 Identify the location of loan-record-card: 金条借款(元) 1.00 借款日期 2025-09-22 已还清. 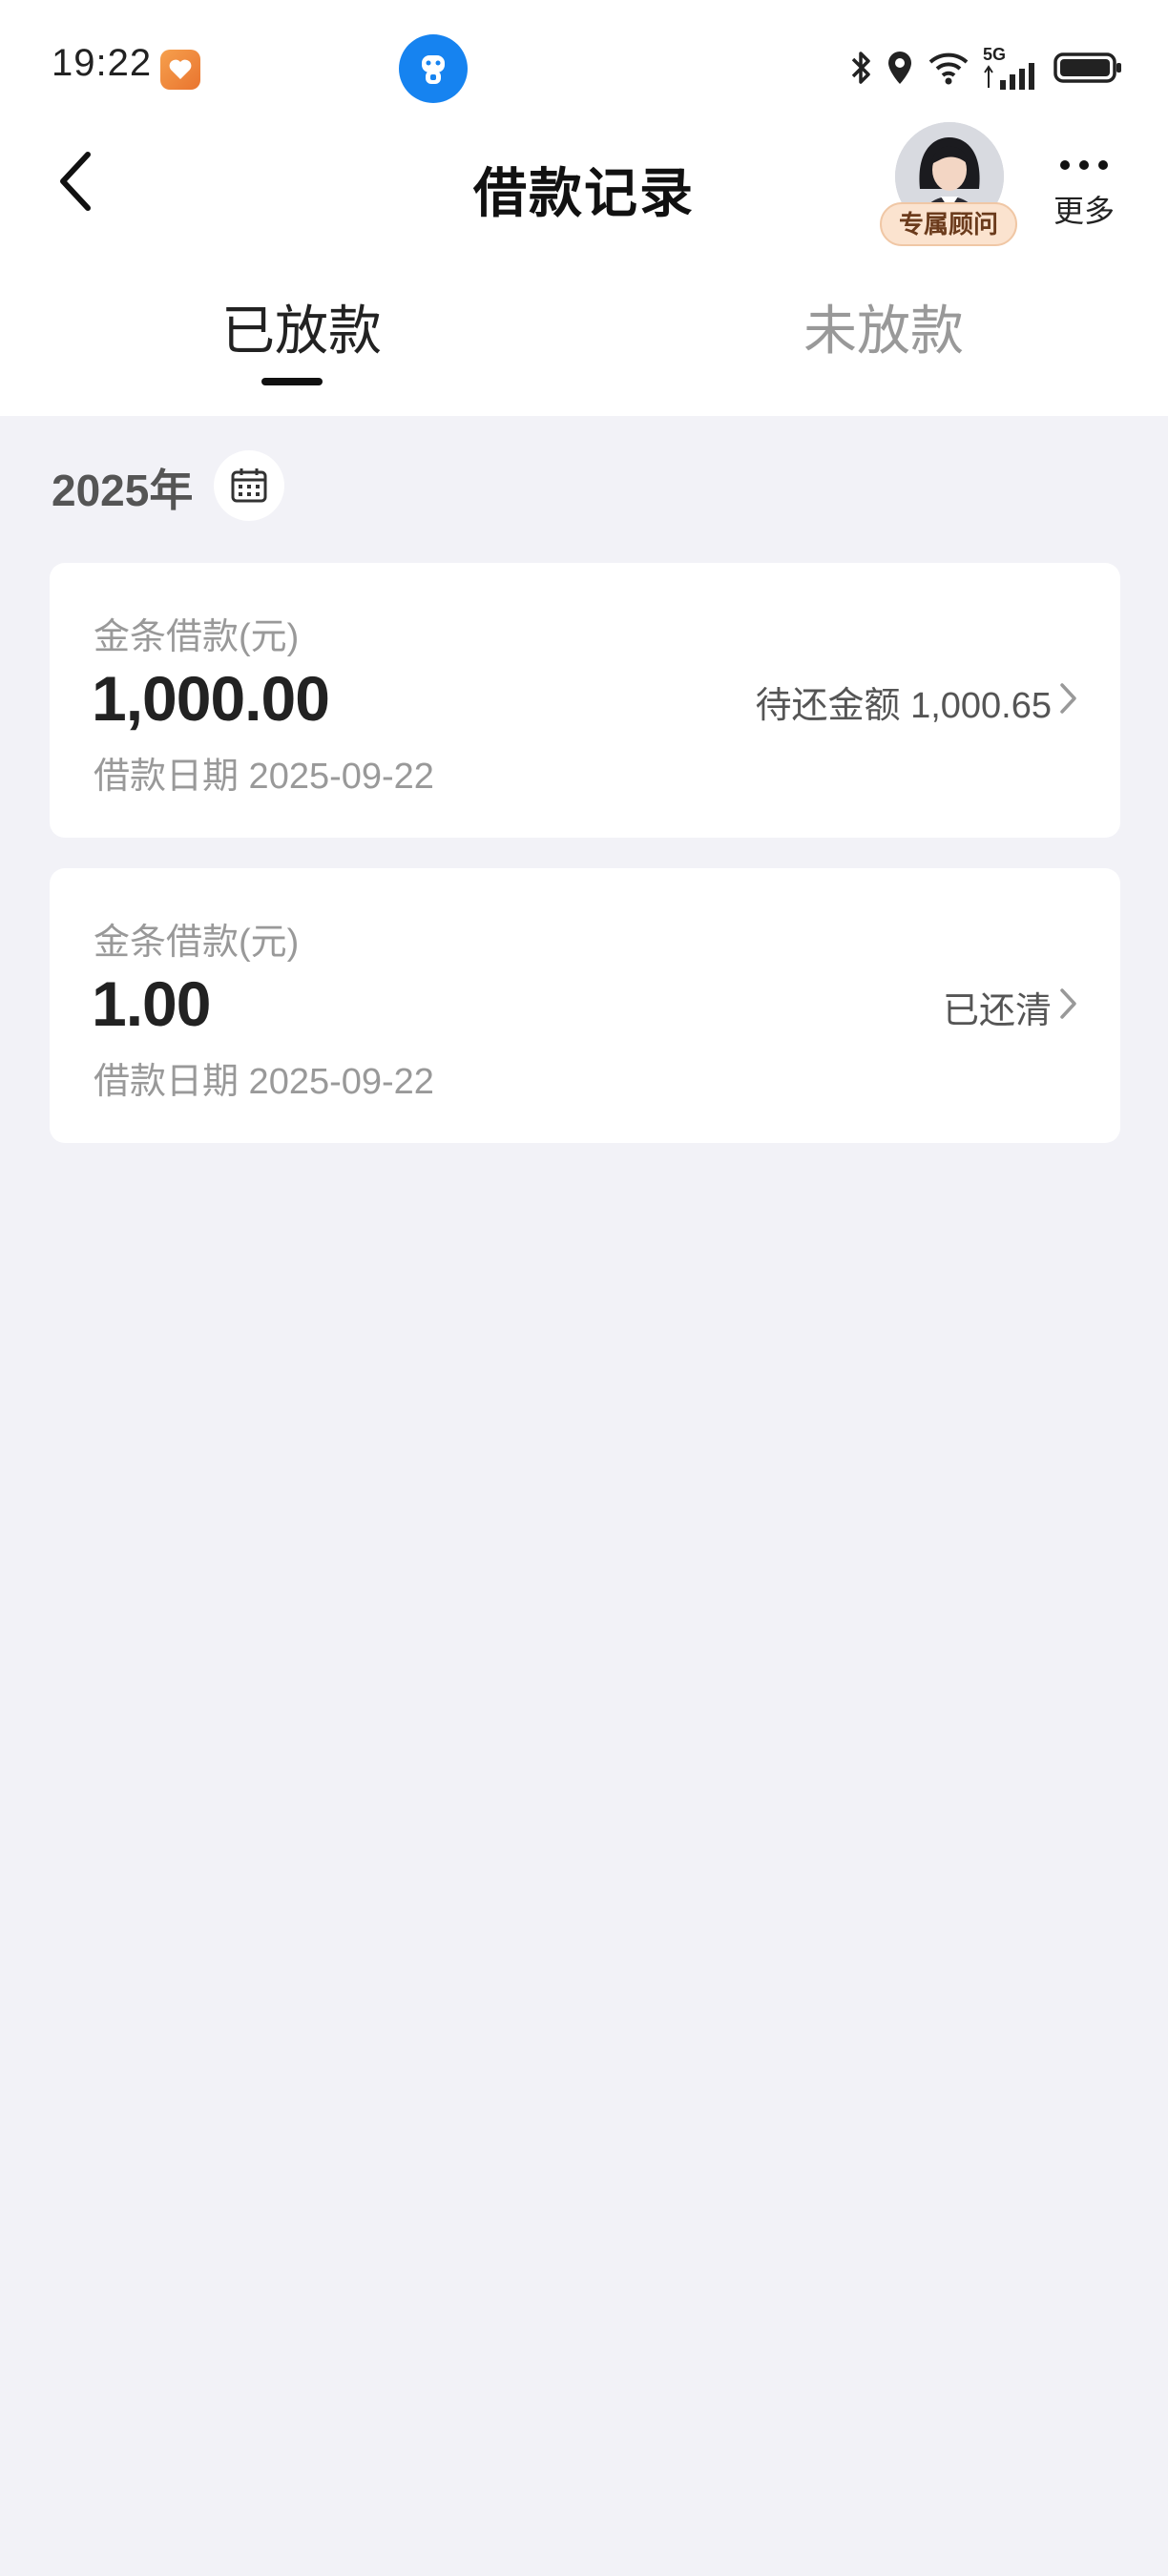
(585, 1005).